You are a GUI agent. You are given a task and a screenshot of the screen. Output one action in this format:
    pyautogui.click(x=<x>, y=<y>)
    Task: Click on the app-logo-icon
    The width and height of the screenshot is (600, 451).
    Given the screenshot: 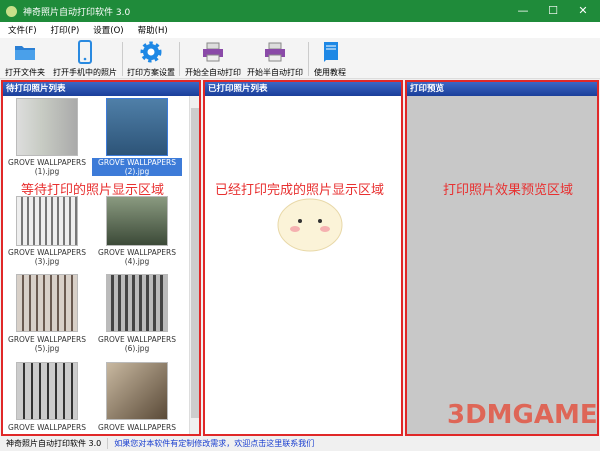 What is the action you would take?
    pyautogui.click(x=11, y=11)
    